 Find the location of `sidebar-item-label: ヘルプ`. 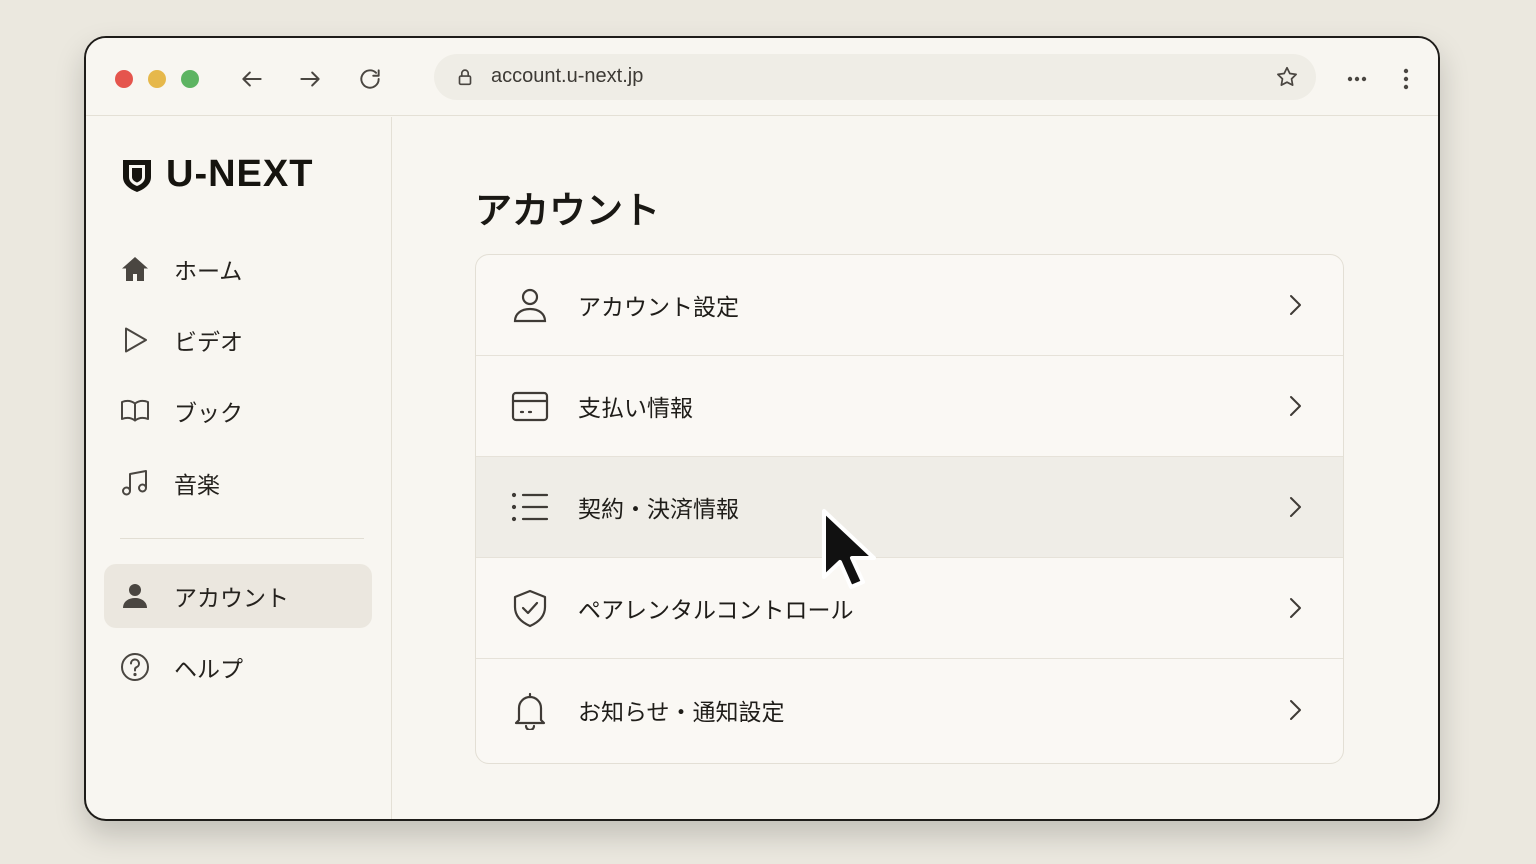

sidebar-item-label: ヘルプ is located at coordinates (208, 670).